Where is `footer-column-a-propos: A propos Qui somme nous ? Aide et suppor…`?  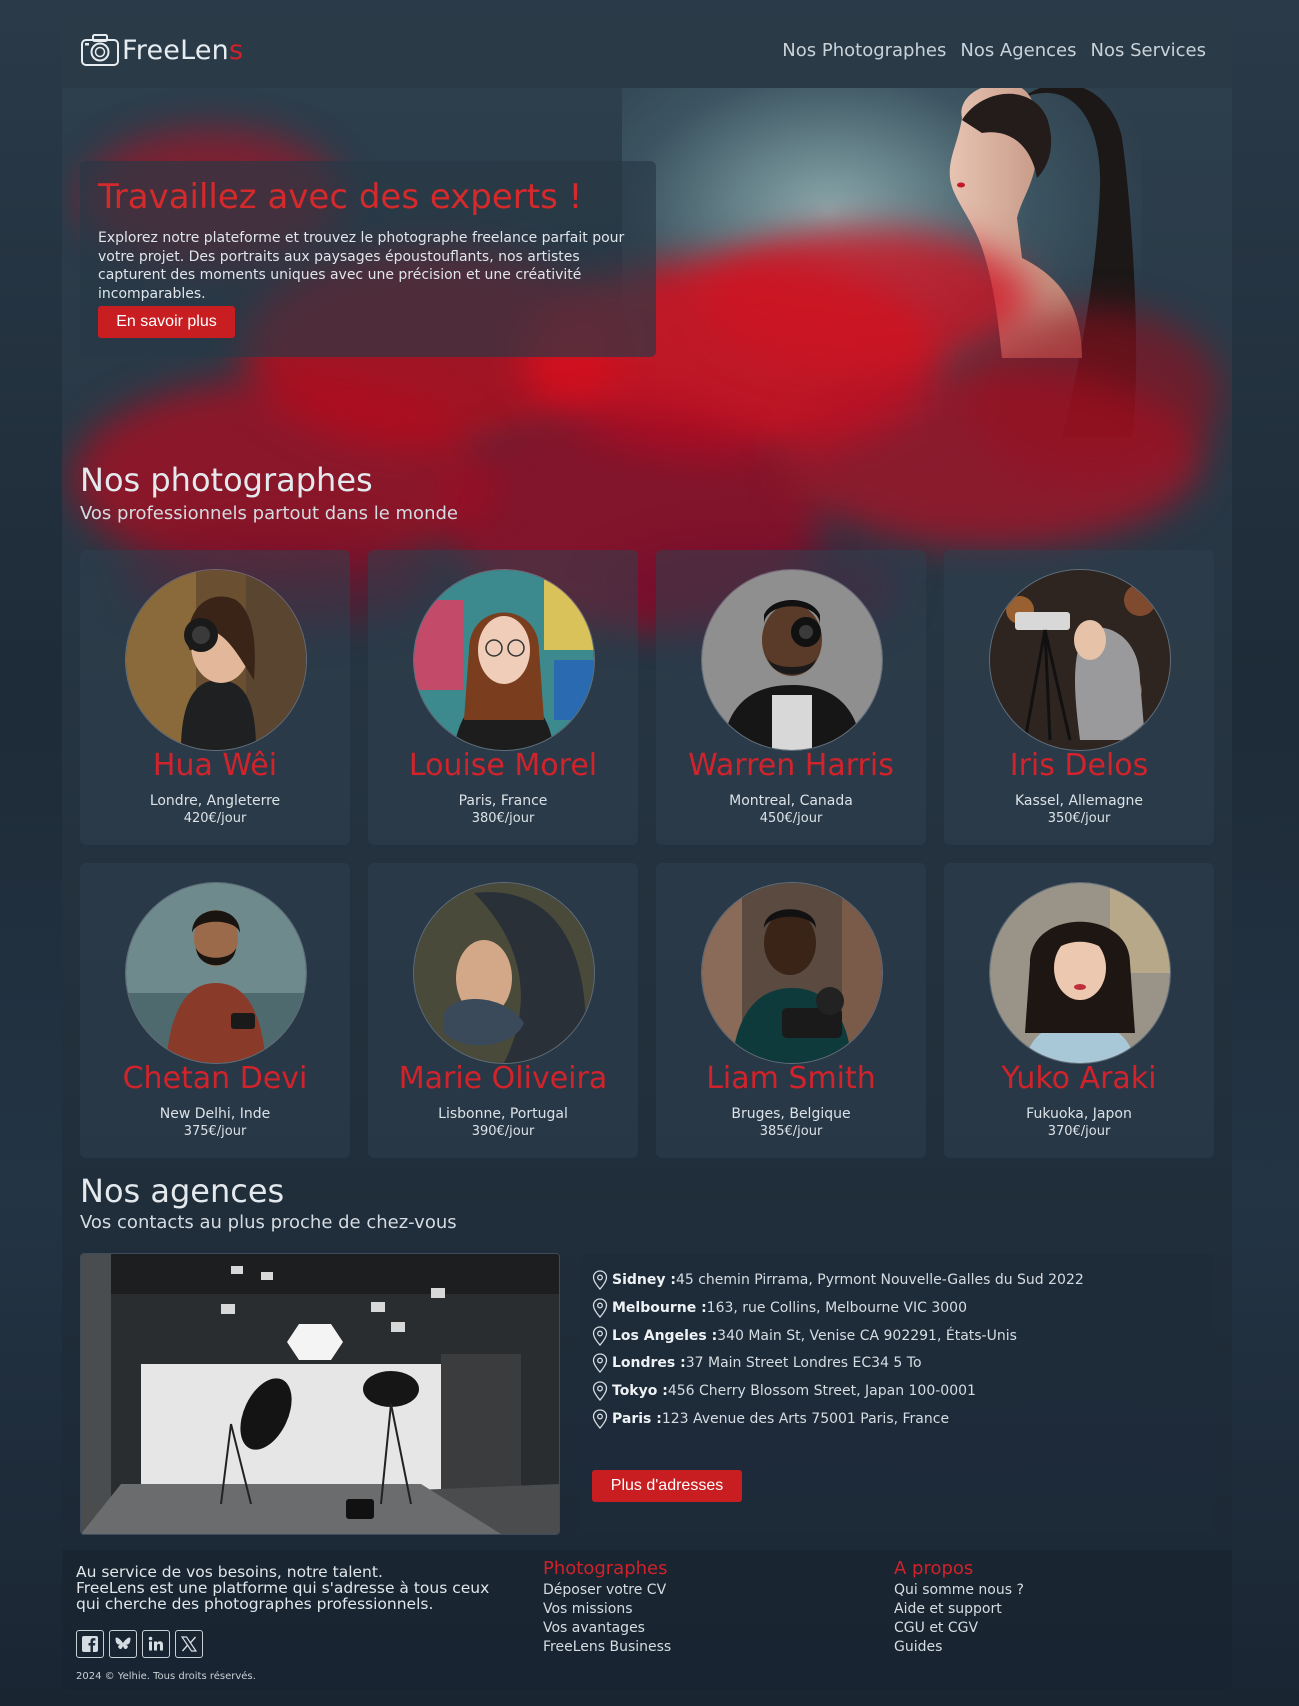
footer-column-a-propos: A propos Qui somme nous ? Aide et suppor… is located at coordinates (959, 1606).